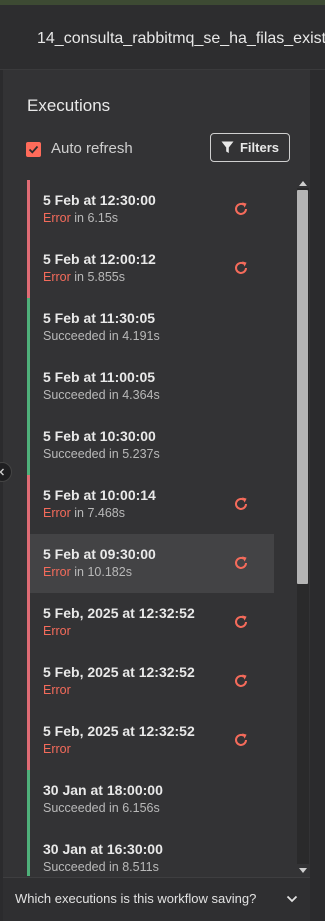 The width and height of the screenshot is (325, 921). What do you see at coordinates (101, 395) in the screenshot?
I see `execution-status: Succeeded in 4.364s` at bounding box center [101, 395].